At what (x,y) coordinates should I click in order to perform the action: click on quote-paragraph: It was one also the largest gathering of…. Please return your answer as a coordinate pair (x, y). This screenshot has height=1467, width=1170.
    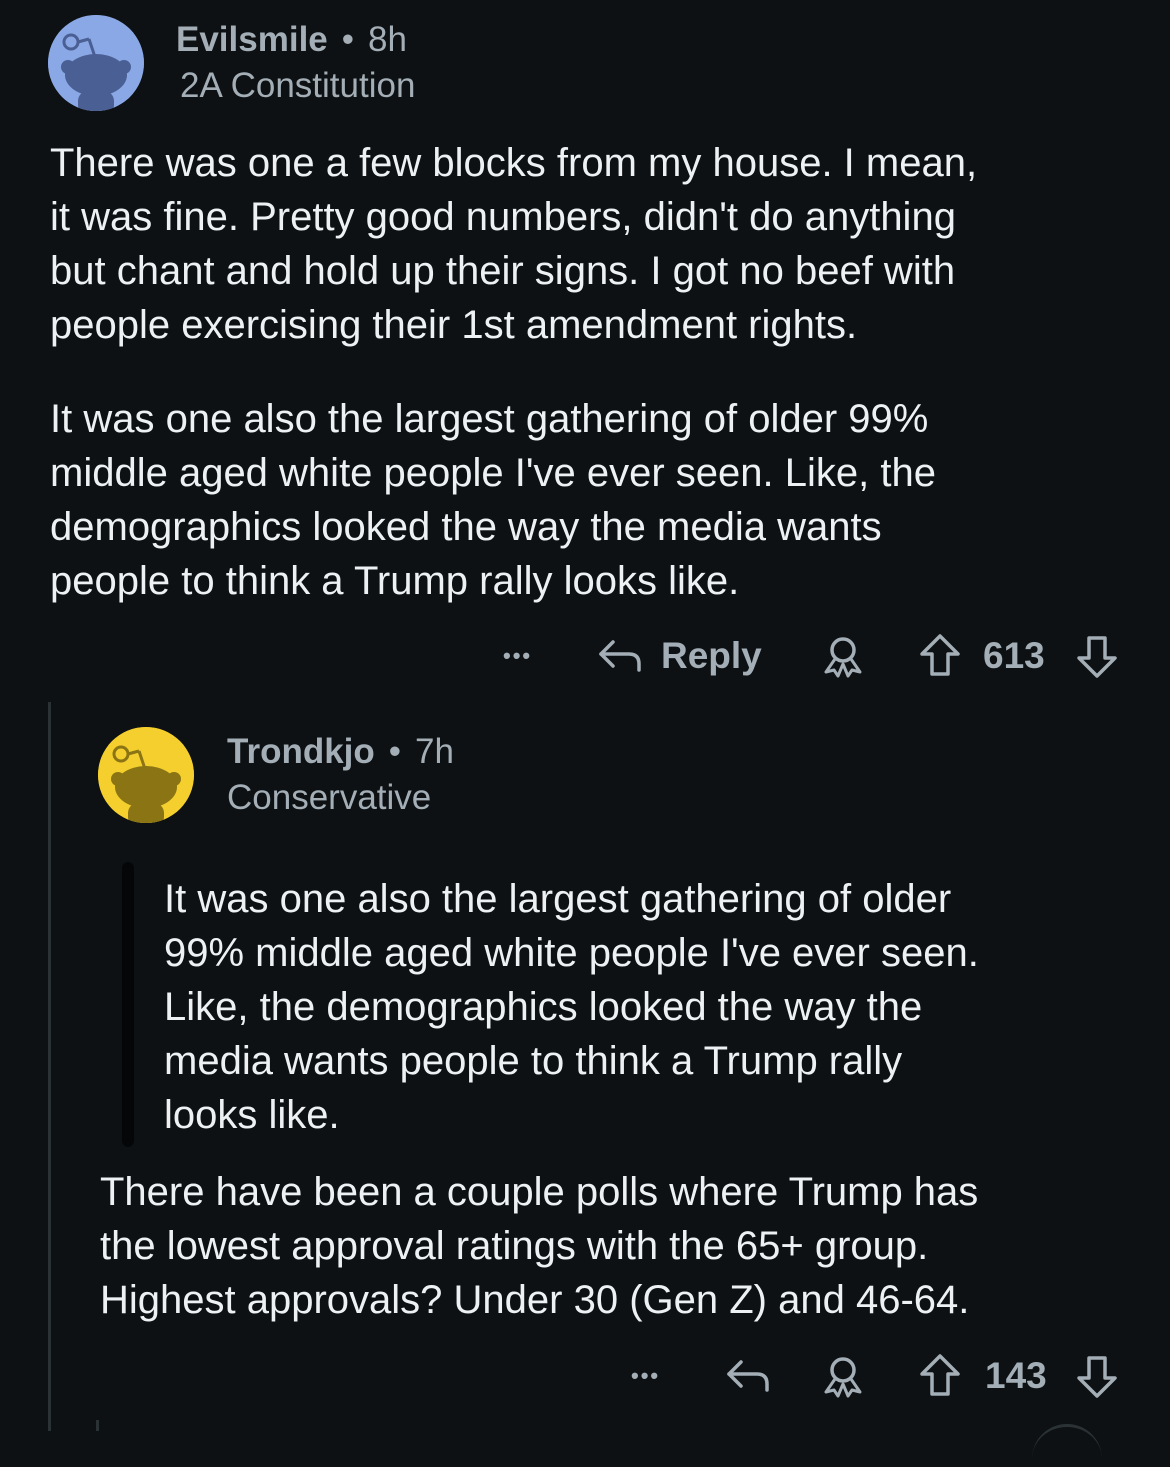
    Looking at the image, I should click on (571, 1007).